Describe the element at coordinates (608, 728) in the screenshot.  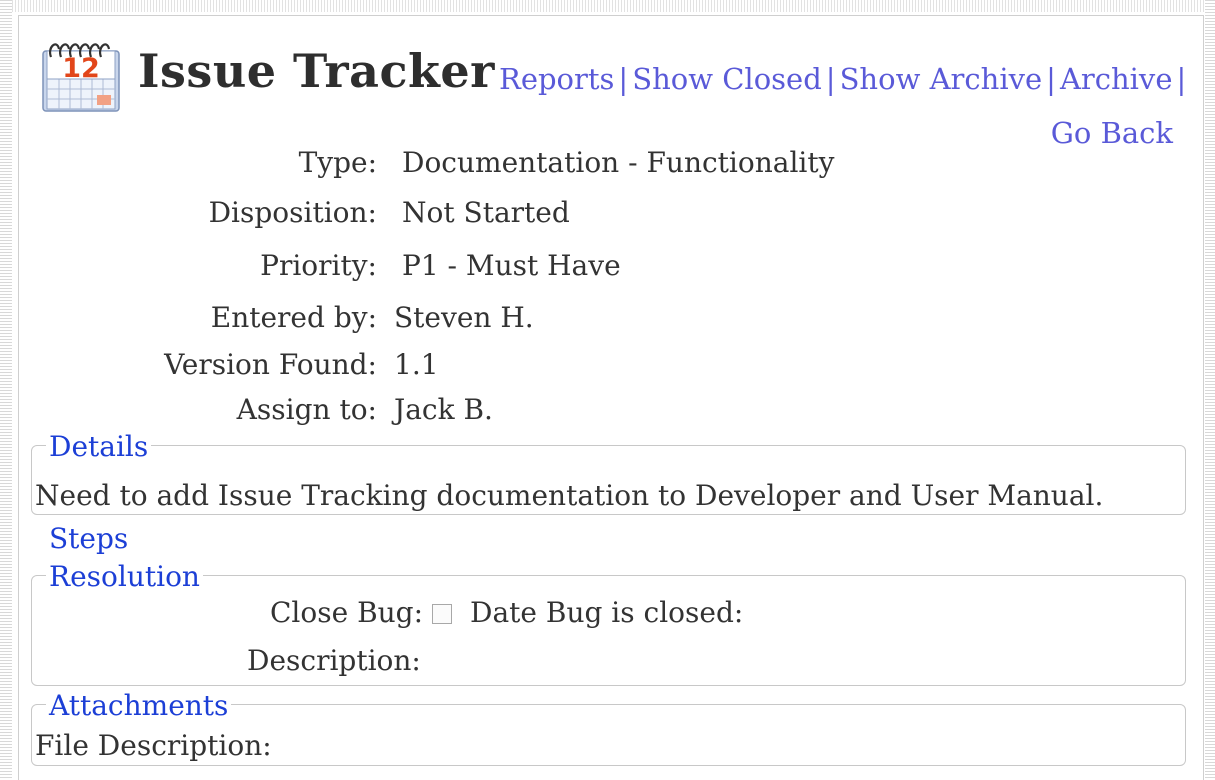
I see `attachments-fieldset: Attachments File Description:` at that location.